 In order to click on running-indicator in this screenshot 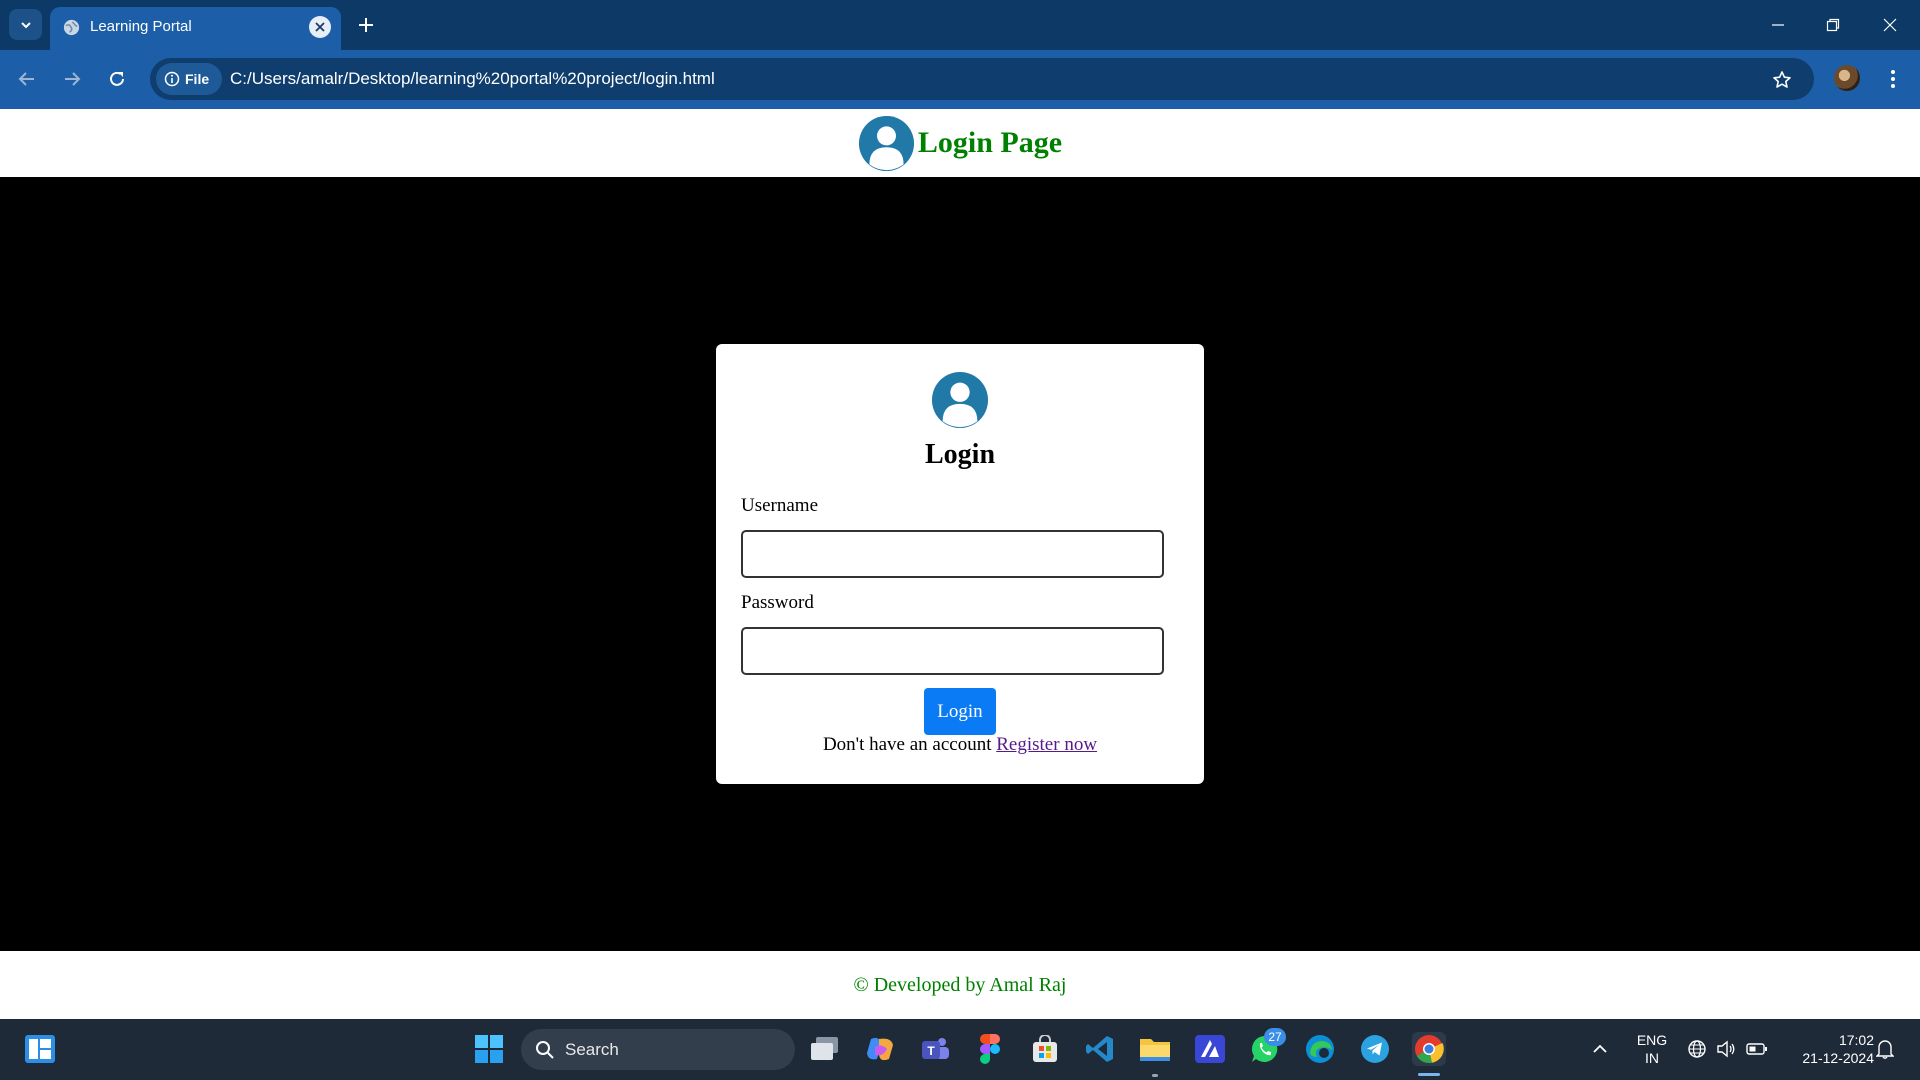, I will do `click(1155, 1075)`.